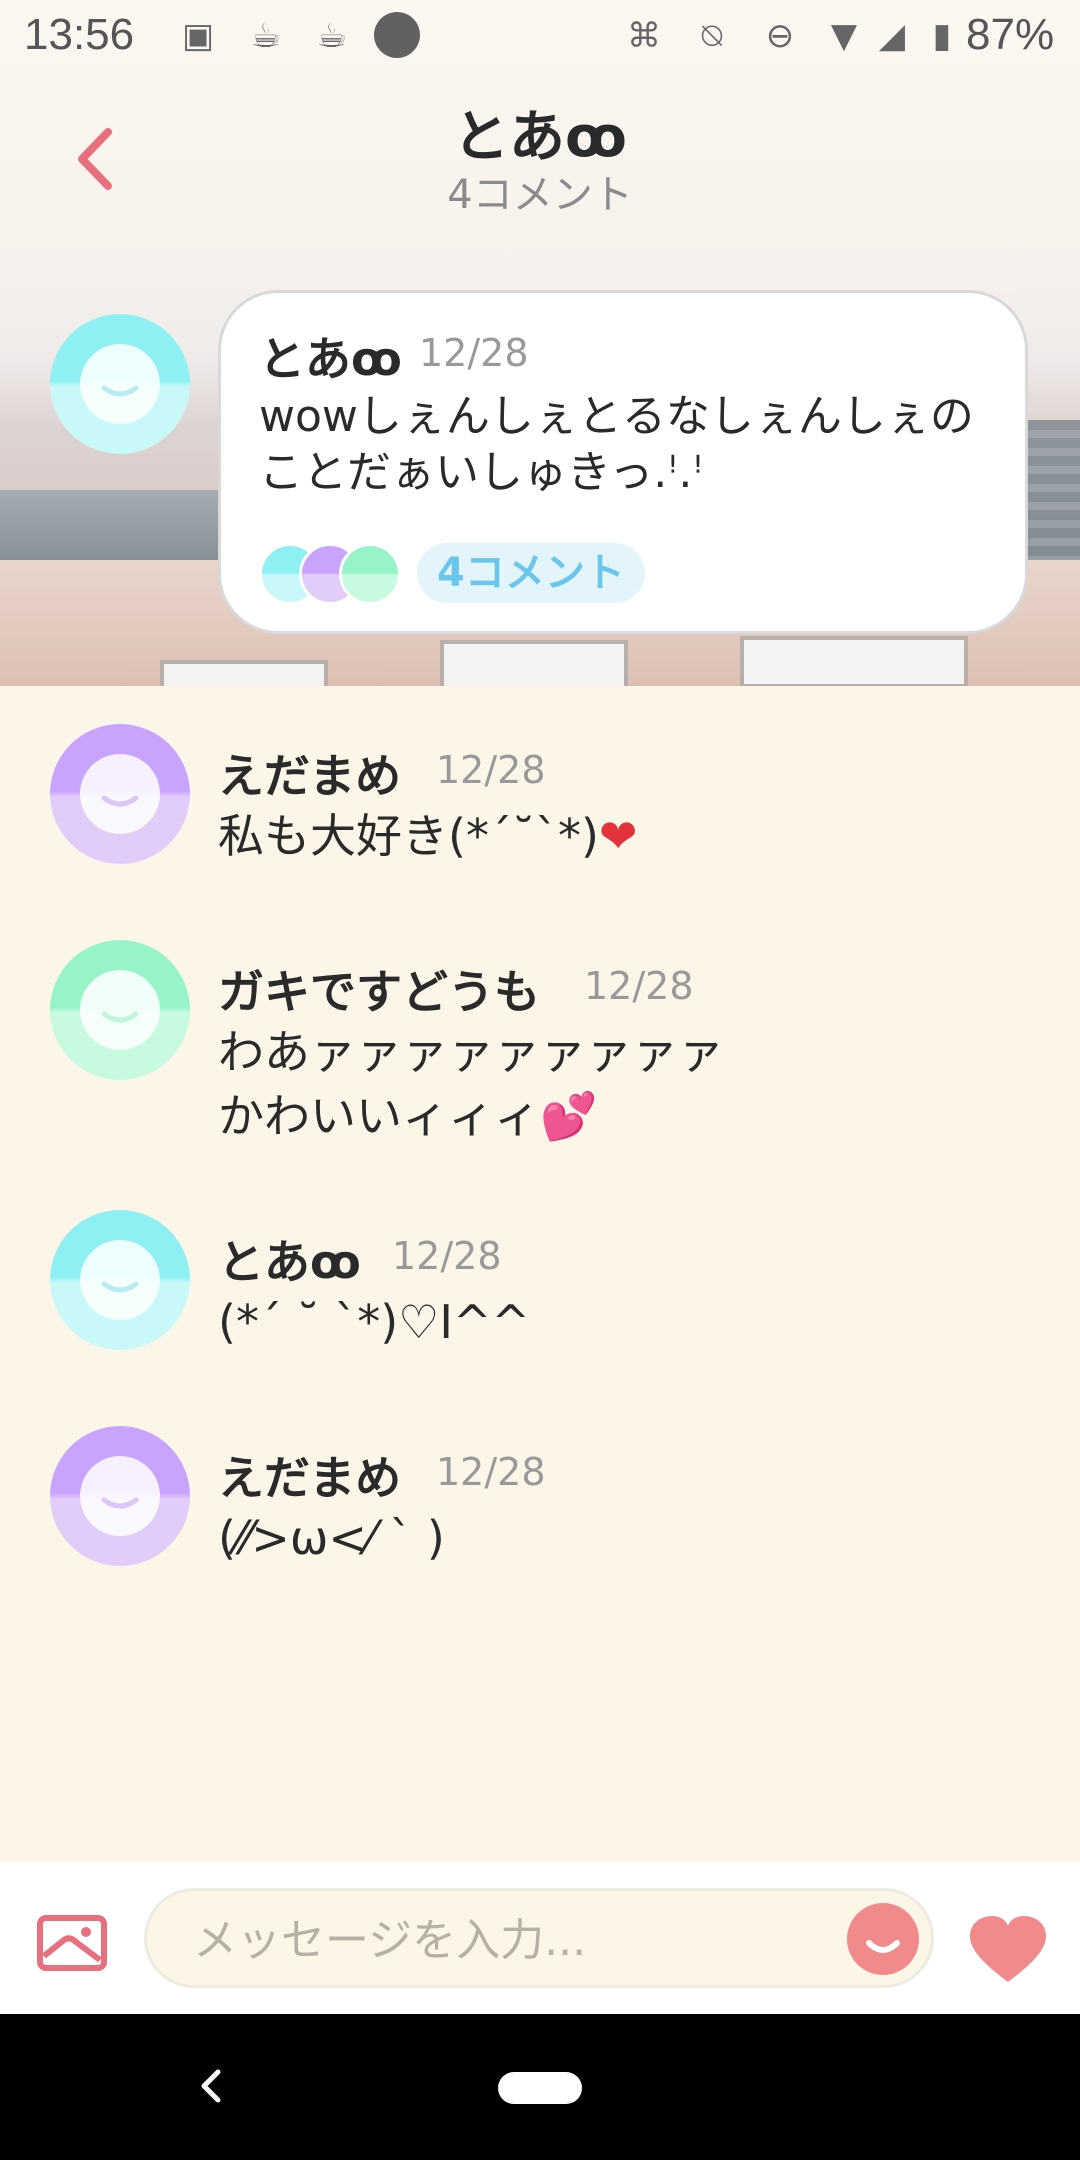 The width and height of the screenshot is (1080, 2160). Describe the element at coordinates (289, 1259) in the screenshot. I see `comment-author: とあꝏ` at that location.